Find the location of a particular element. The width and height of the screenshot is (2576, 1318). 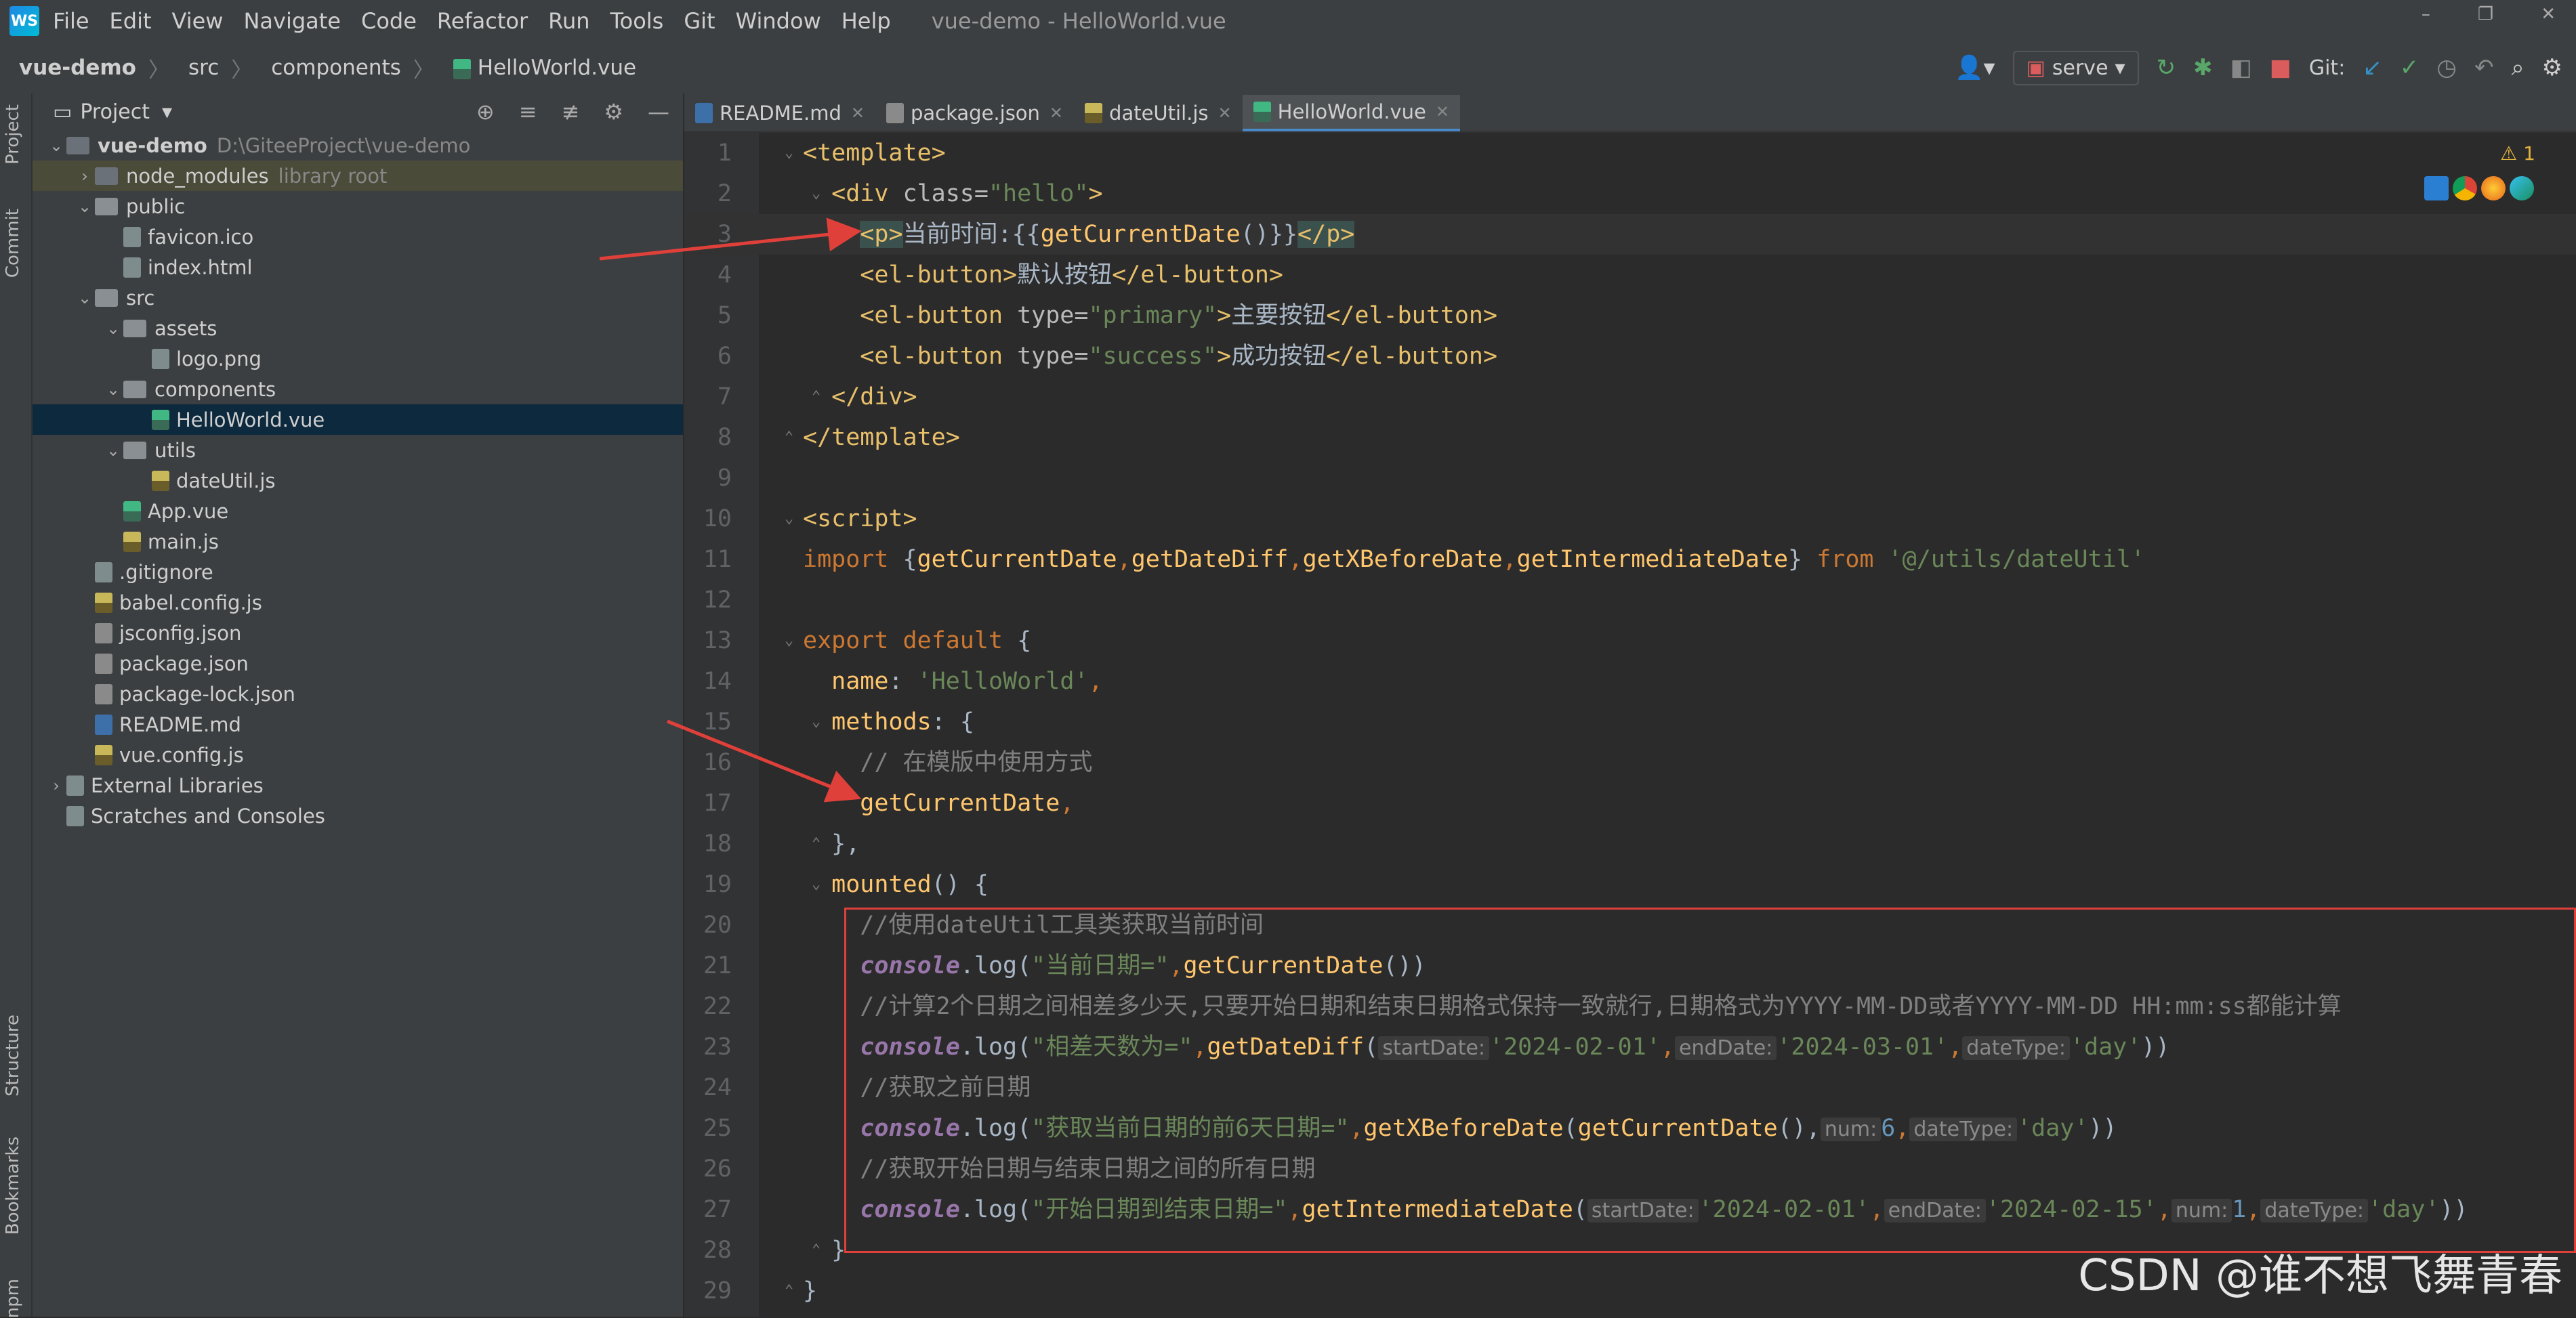

watermark: CSDN @谁不想飞舞青春 is located at coordinates (2320, 1276).